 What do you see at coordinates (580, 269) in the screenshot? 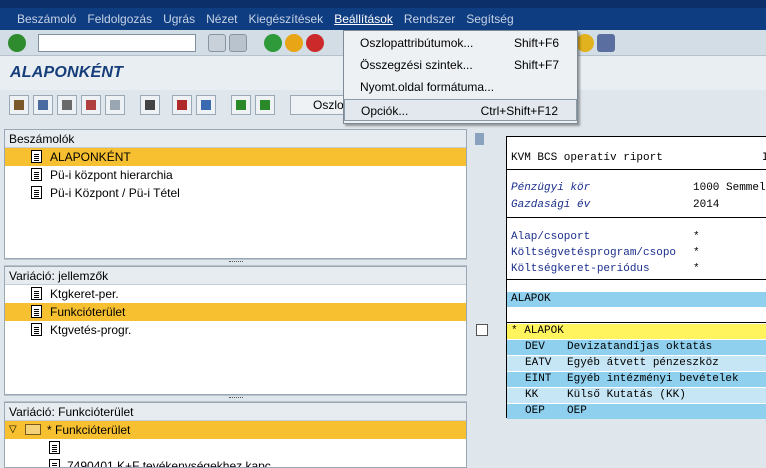
I see `selection-label: Költségkeret-periódus` at bounding box center [580, 269].